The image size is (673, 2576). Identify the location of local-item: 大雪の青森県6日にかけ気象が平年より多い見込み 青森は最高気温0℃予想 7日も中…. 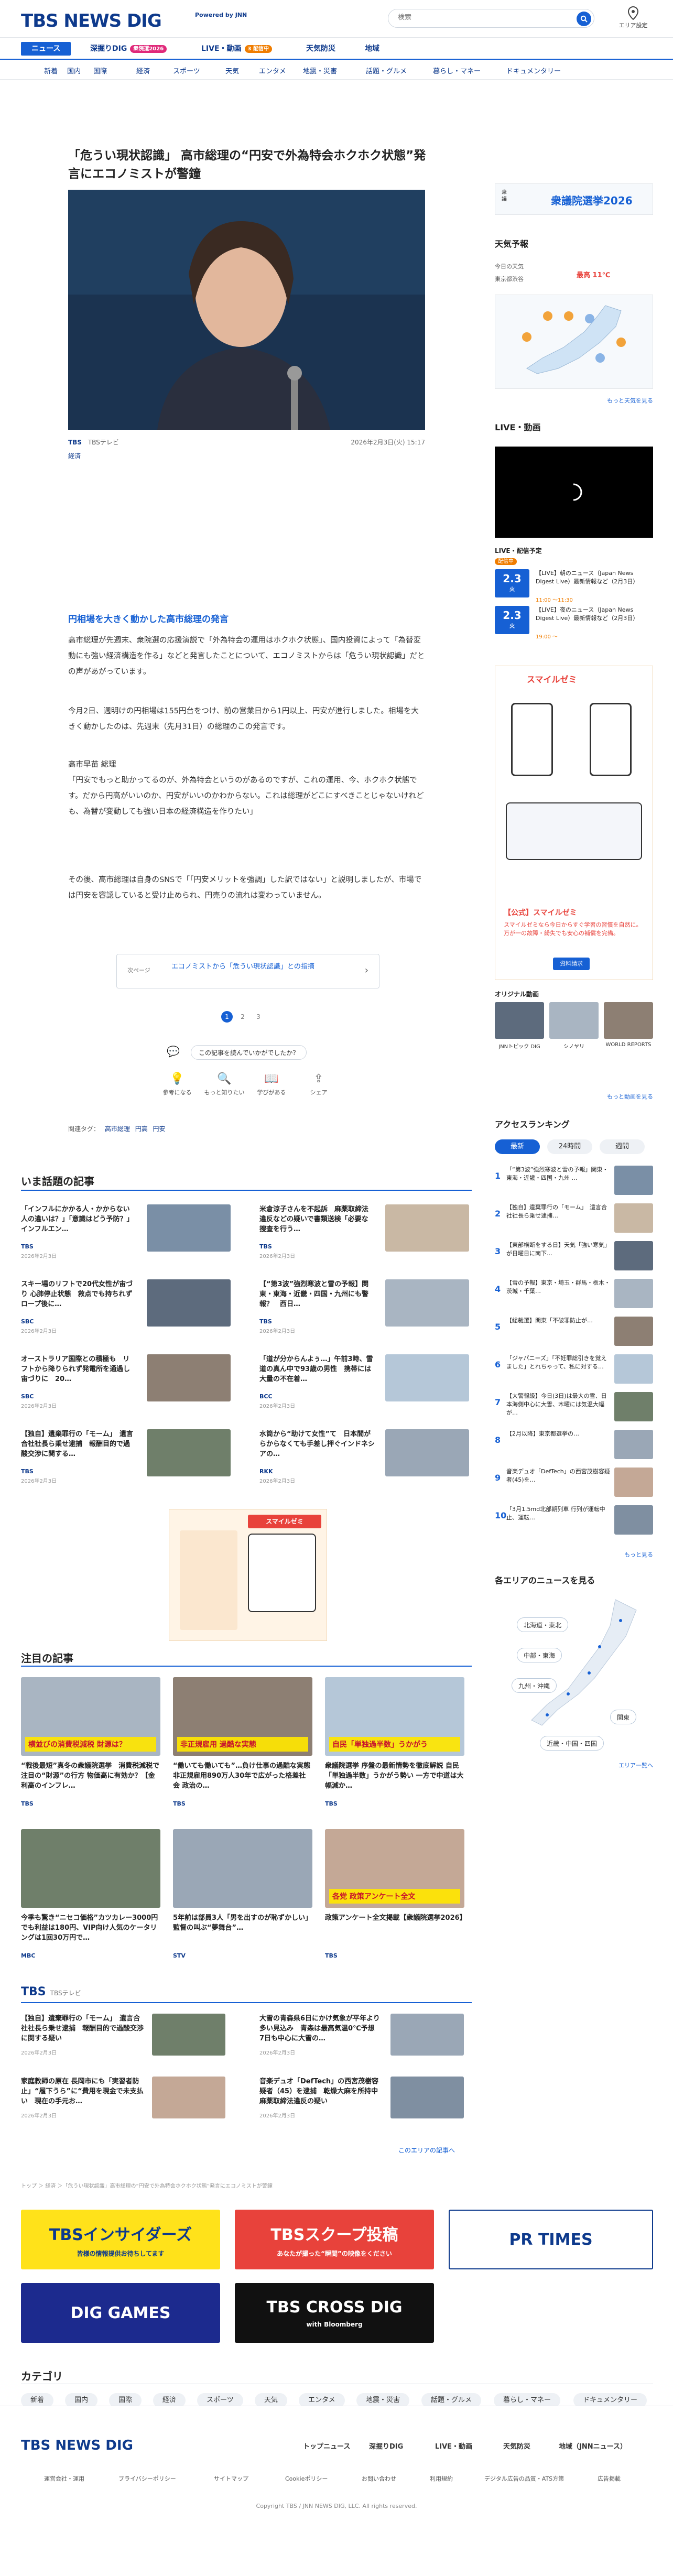
(362, 2037).